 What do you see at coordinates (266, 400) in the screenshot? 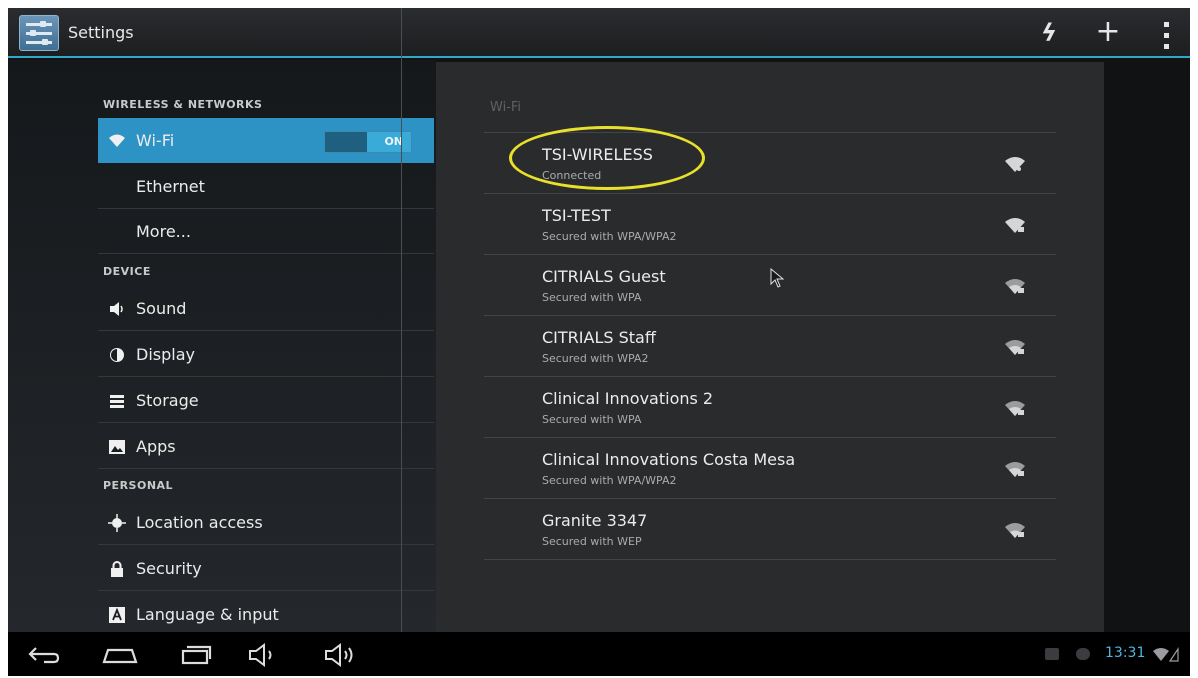
I see `sidebar-item-storage: Storage` at bounding box center [266, 400].